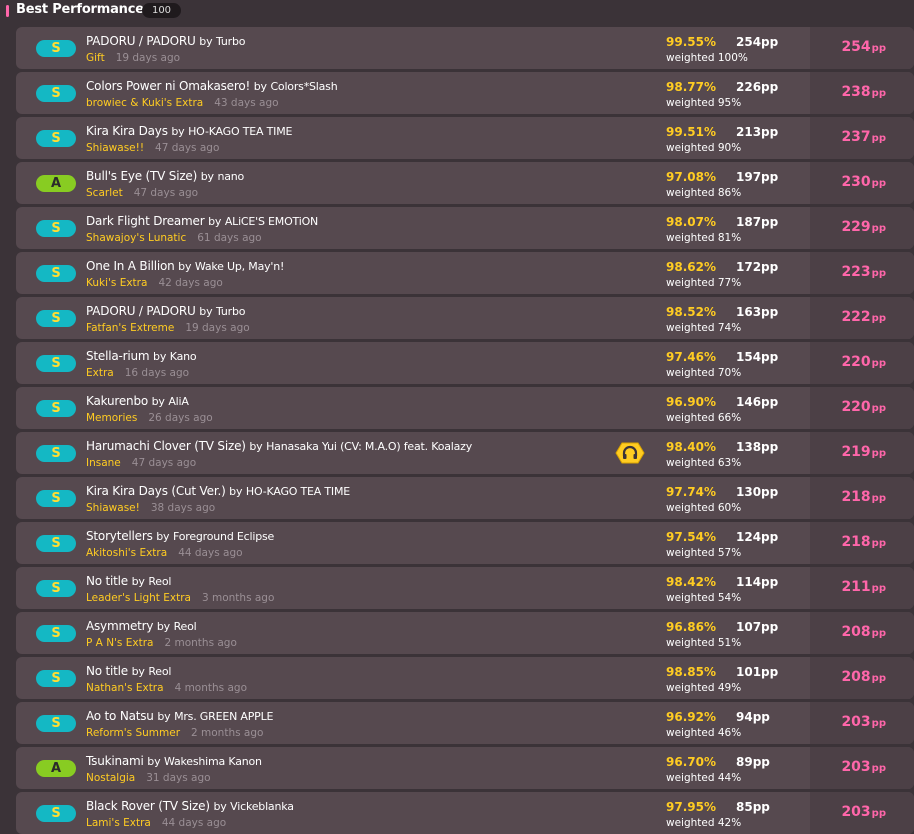  What do you see at coordinates (145, 221) in the screenshot?
I see `beatmap-title: Dark Flight Dreamer` at bounding box center [145, 221].